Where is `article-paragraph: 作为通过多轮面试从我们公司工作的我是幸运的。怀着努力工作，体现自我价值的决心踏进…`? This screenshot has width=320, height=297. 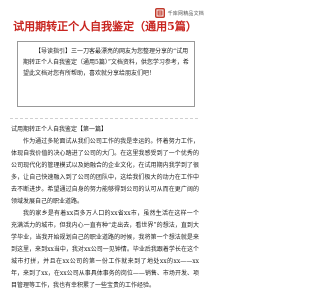 article-paragraph: 作为通过多轮面试从我们公司工作的我是幸运的。怀着努力工作，体现自我价值的决心踏进… is located at coordinates (105, 171).